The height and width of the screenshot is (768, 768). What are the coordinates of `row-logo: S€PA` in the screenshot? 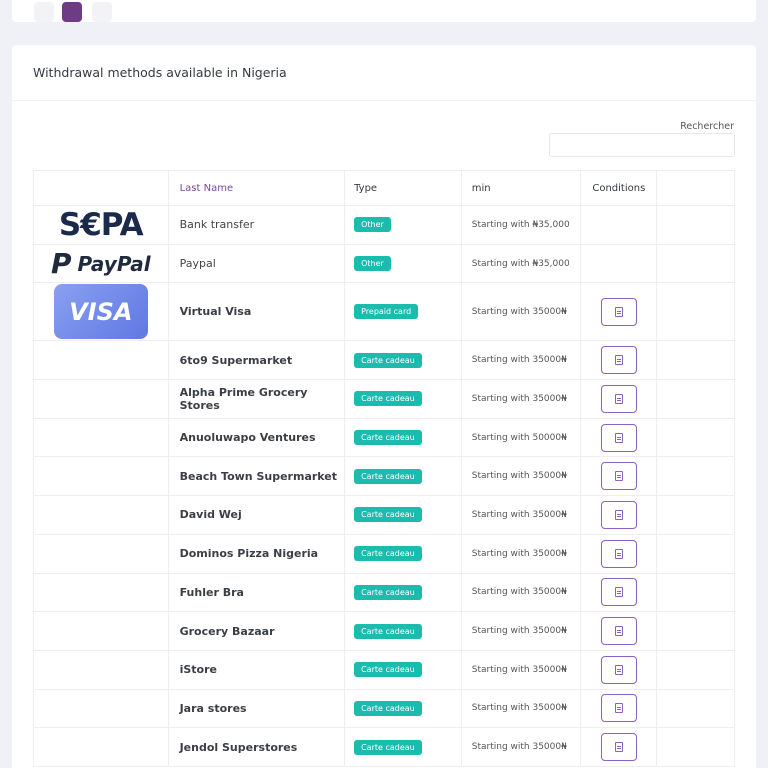 It's located at (101, 225).